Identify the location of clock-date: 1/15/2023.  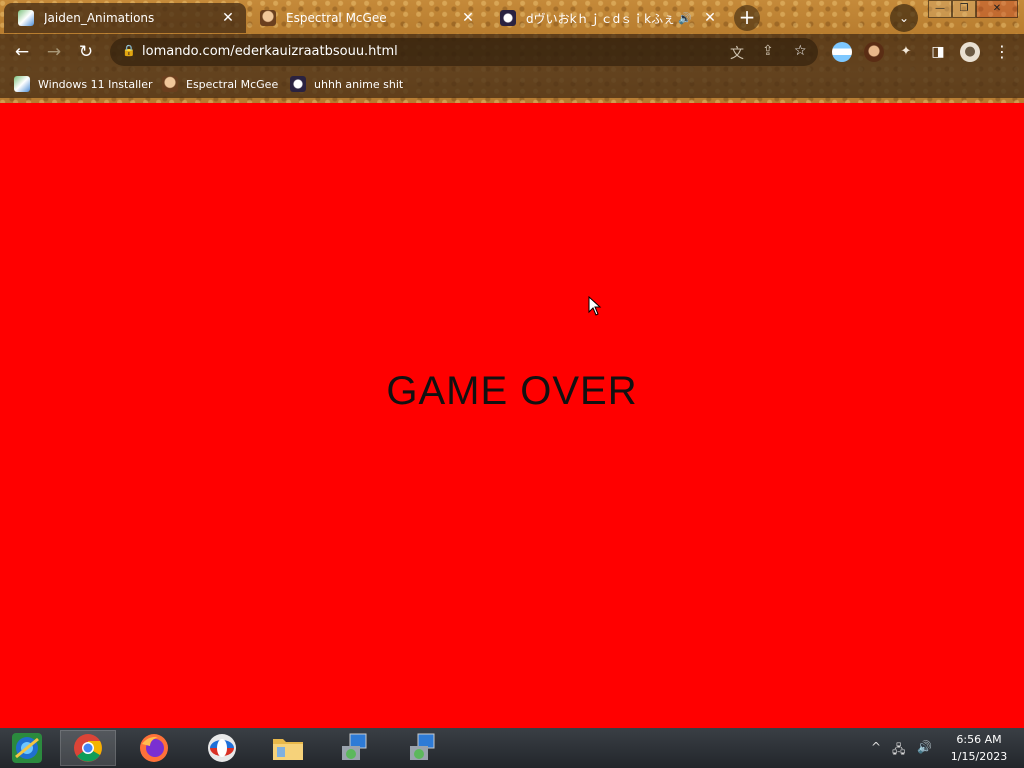
(979, 756).